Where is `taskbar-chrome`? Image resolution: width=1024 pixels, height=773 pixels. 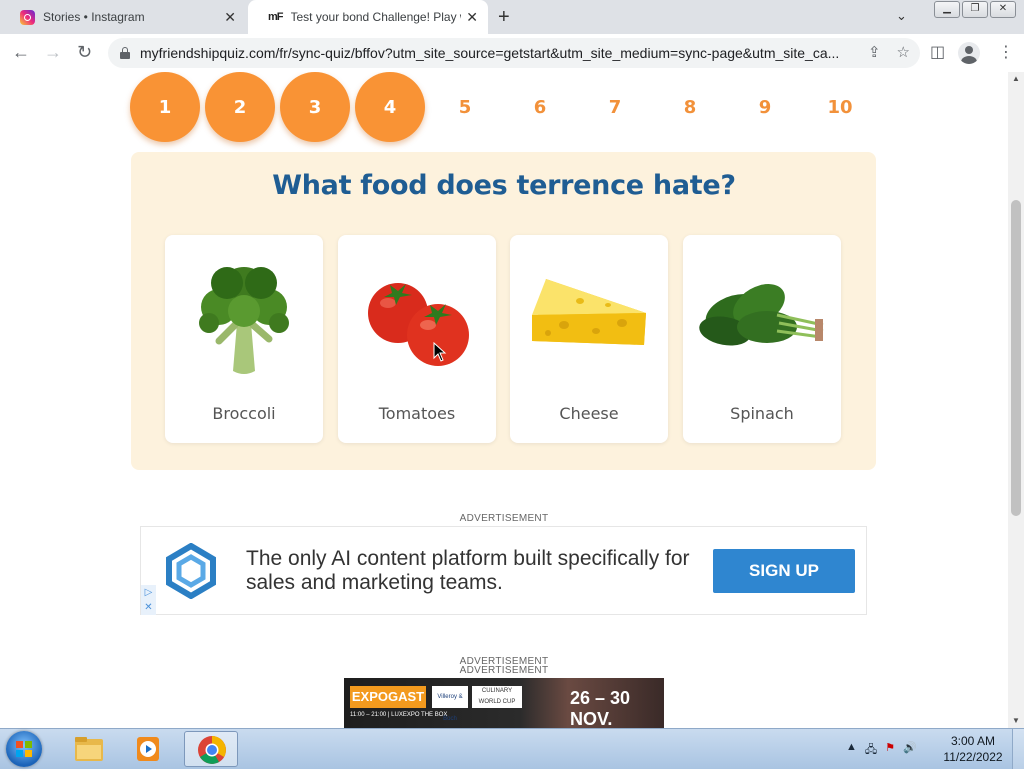 taskbar-chrome is located at coordinates (211, 749).